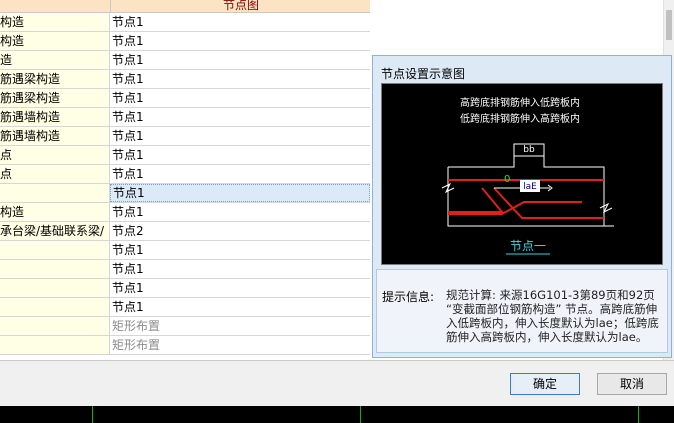 Image resolution: width=674 pixels, height=423 pixels. What do you see at coordinates (337, 414) in the screenshot?
I see `drawing-canvas-strip` at bounding box center [337, 414].